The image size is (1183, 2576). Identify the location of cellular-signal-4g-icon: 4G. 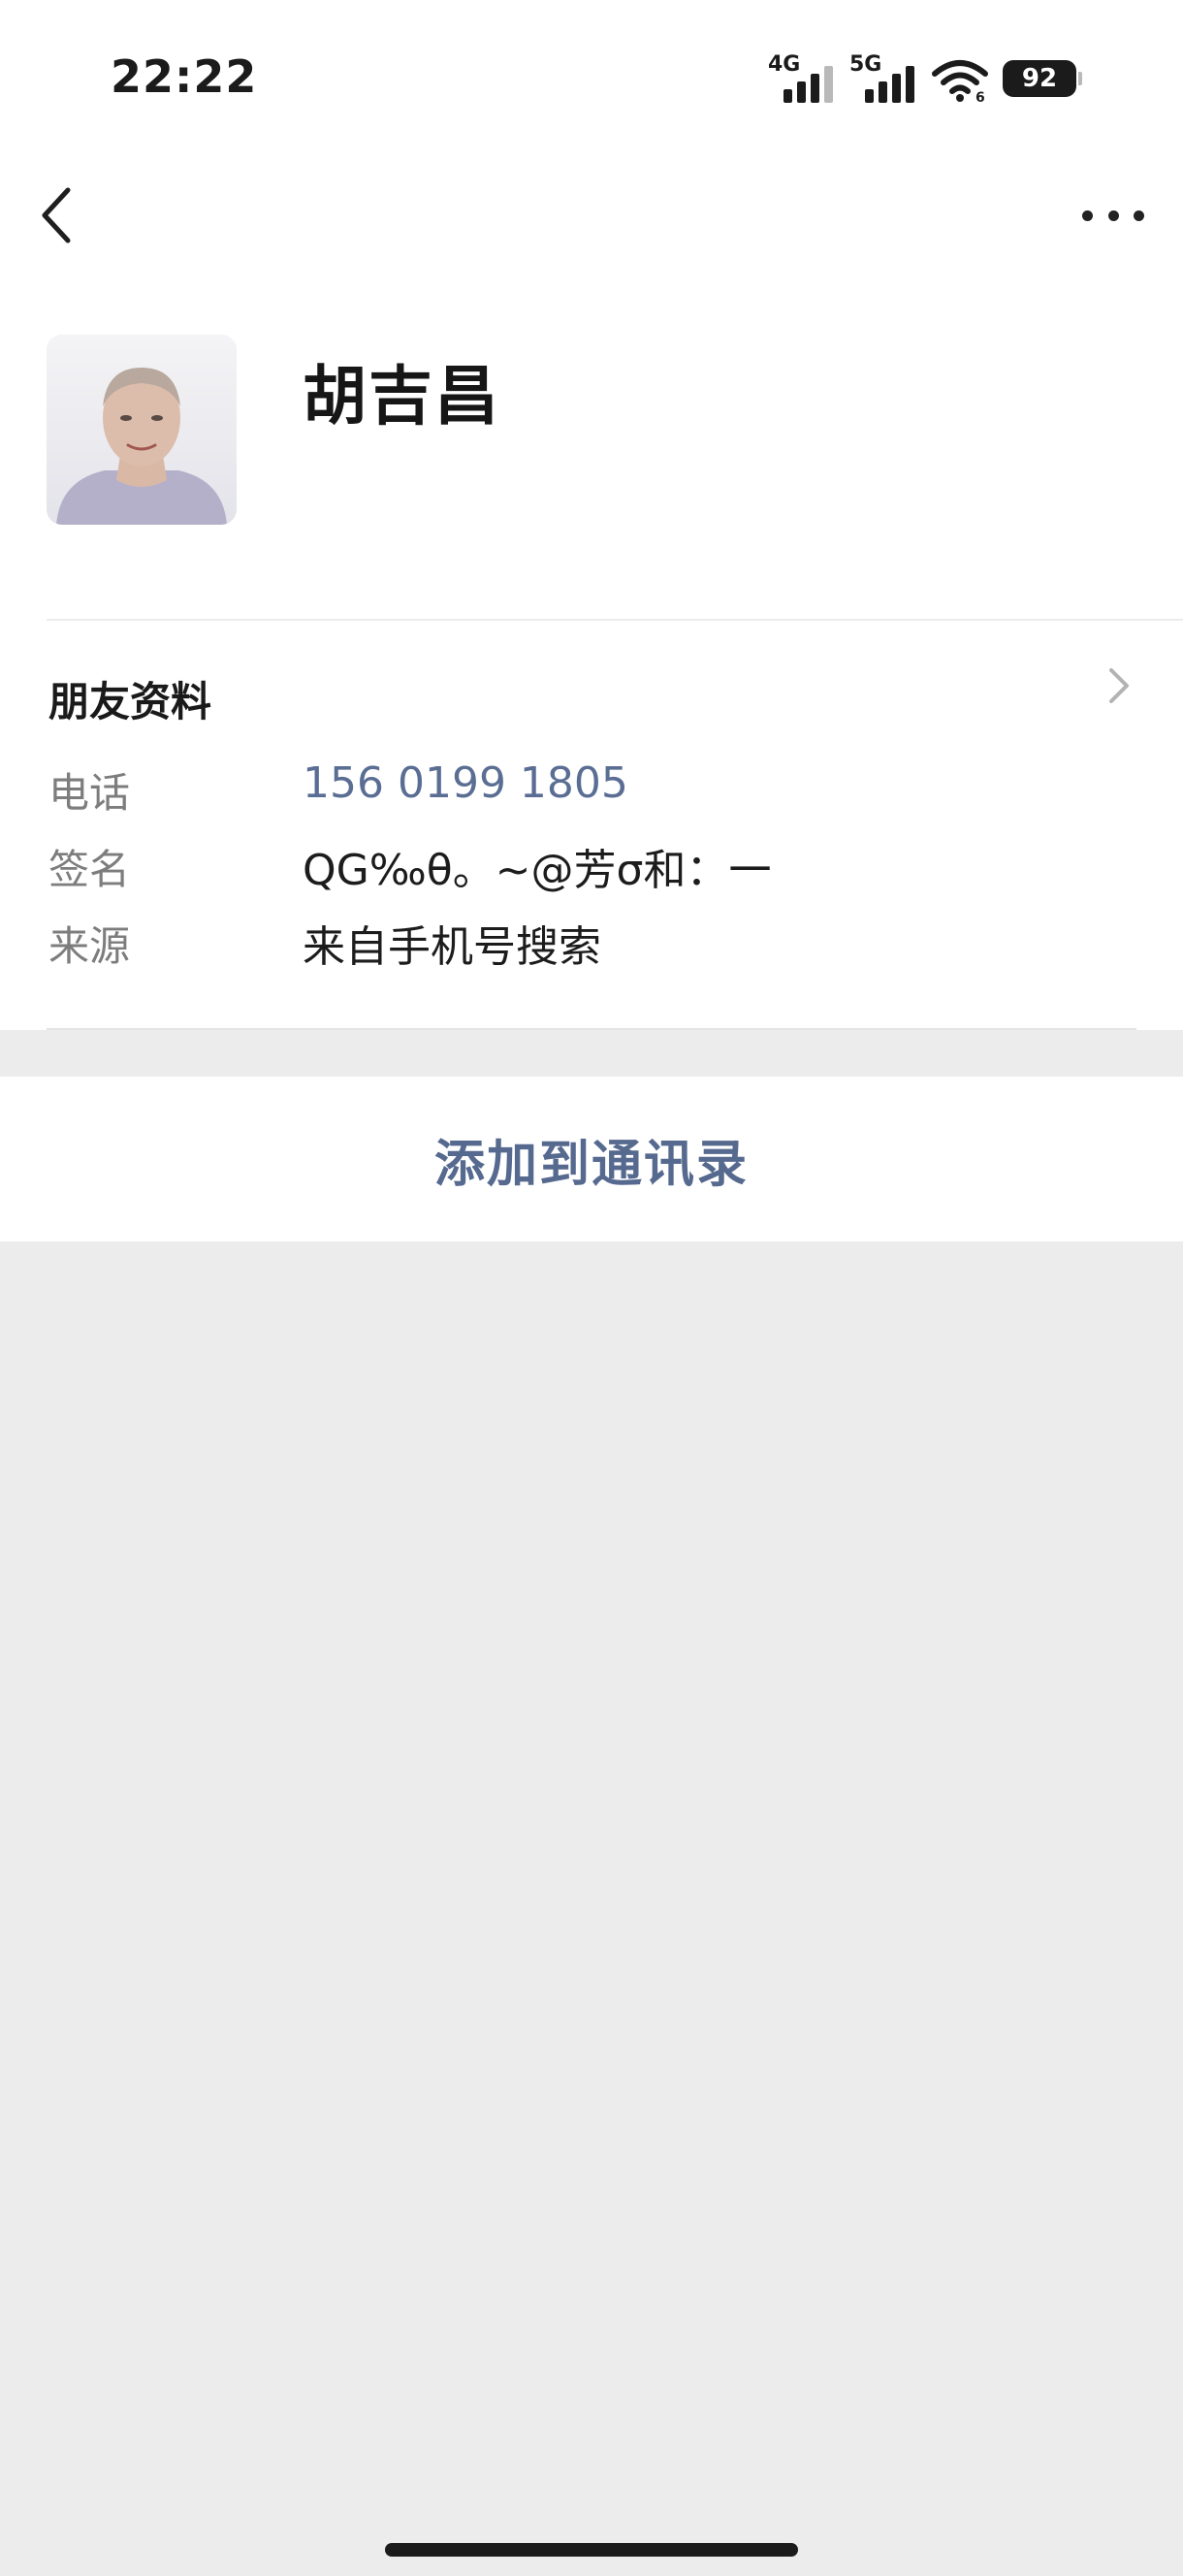
(802, 77).